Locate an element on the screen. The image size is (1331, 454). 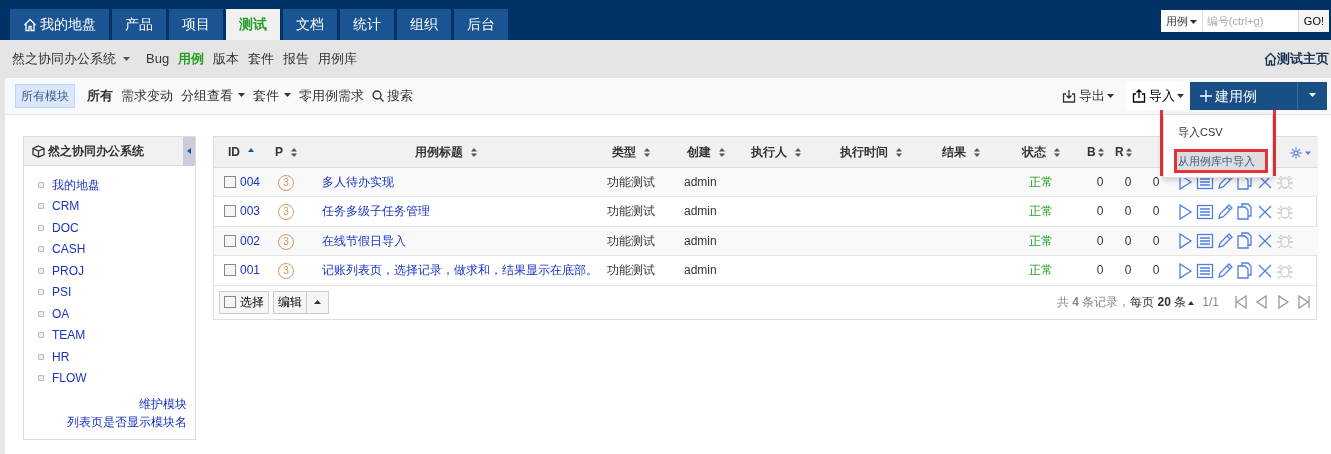
nav-link: 版本 is located at coordinates (226, 59).